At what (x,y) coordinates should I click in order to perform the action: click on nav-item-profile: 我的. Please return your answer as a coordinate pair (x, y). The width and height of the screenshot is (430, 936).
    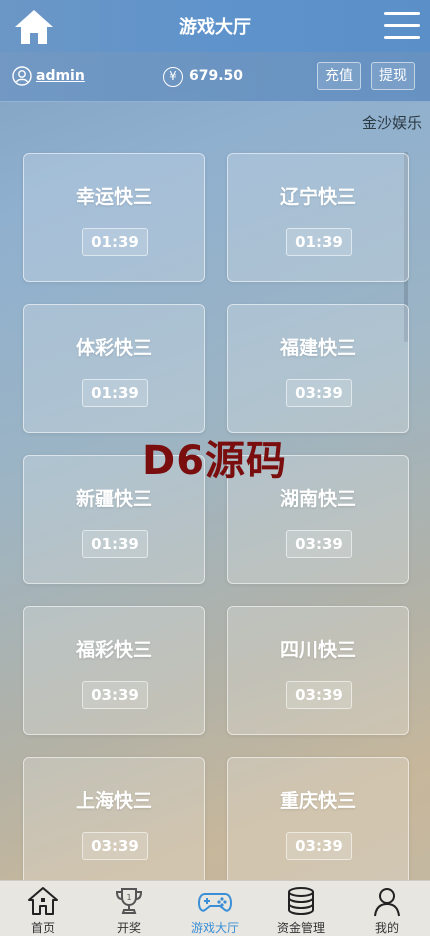
    Looking at the image, I should click on (387, 908).